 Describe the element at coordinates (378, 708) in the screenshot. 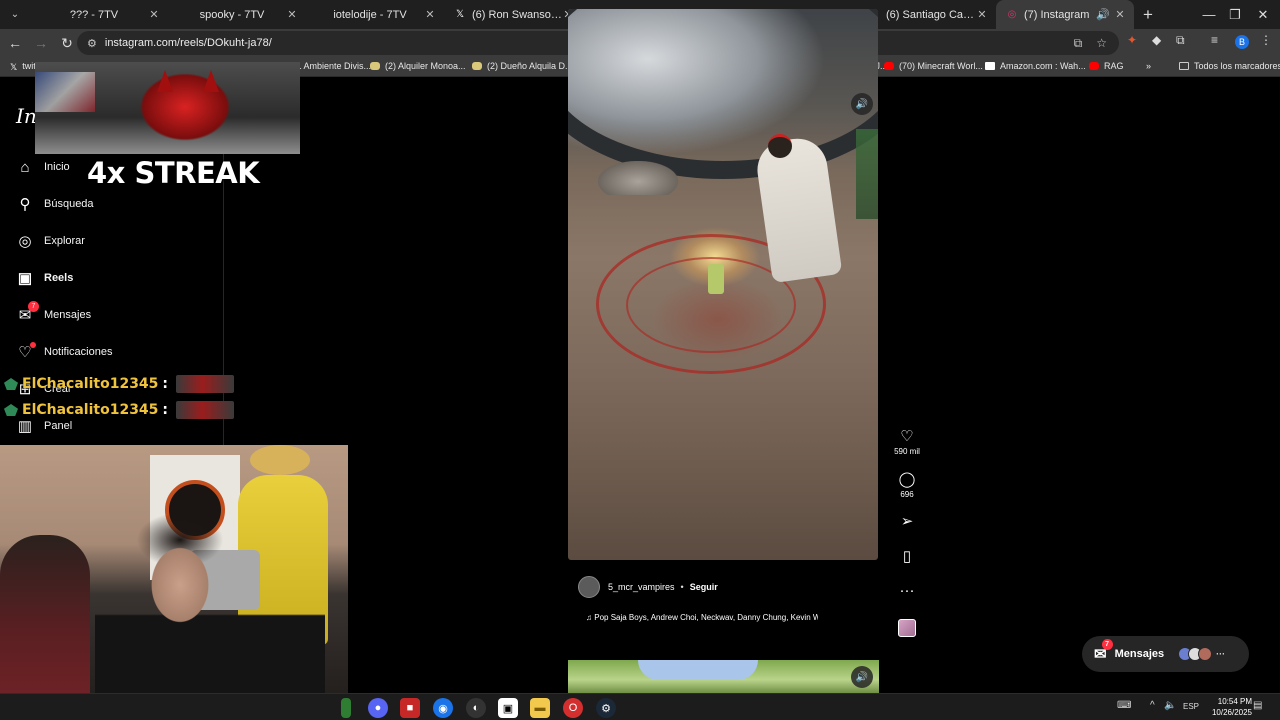

I see `discord-icon: ●` at that location.